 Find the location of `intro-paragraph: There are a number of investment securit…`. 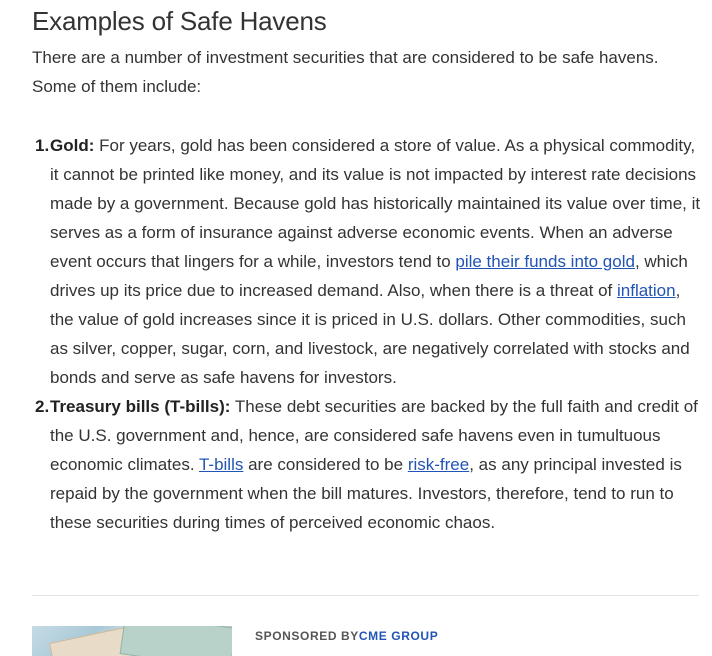

intro-paragraph: There are a number of investment securit… is located at coordinates (345, 72).